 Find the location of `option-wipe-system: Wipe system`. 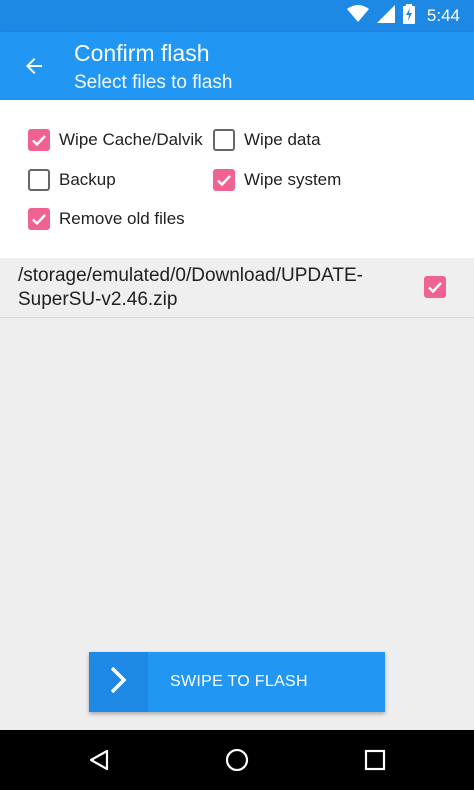

option-wipe-system: Wipe system is located at coordinates (277, 180).